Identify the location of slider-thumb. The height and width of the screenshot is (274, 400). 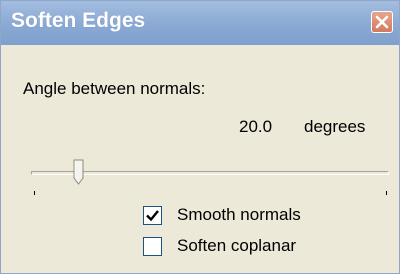
(78, 172).